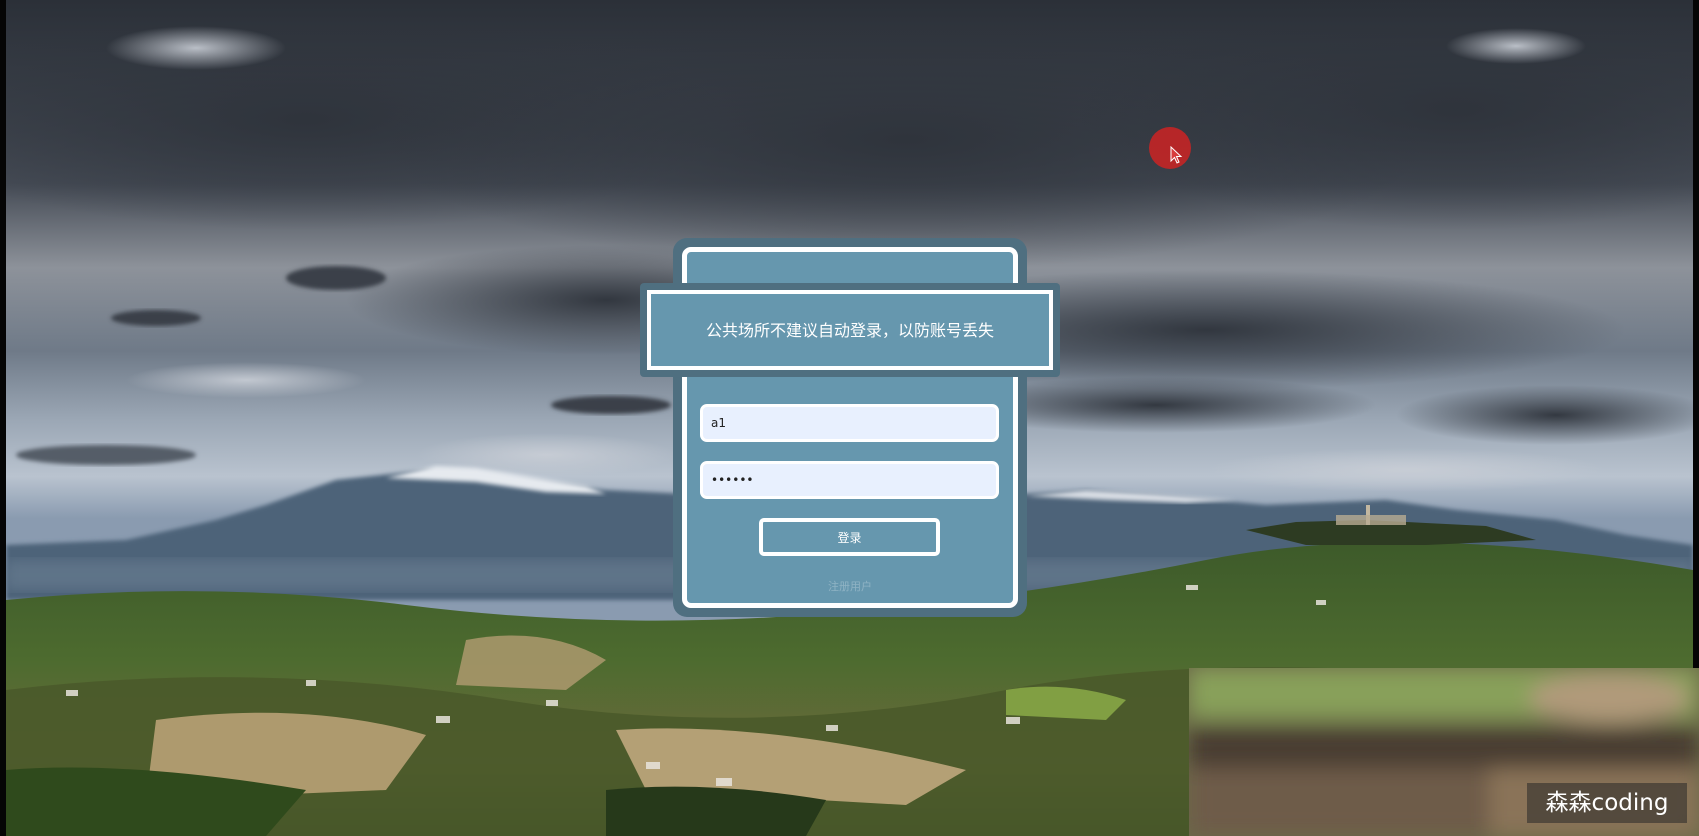  What do you see at coordinates (850, 586) in the screenshot?
I see `register-link: 注册用户` at bounding box center [850, 586].